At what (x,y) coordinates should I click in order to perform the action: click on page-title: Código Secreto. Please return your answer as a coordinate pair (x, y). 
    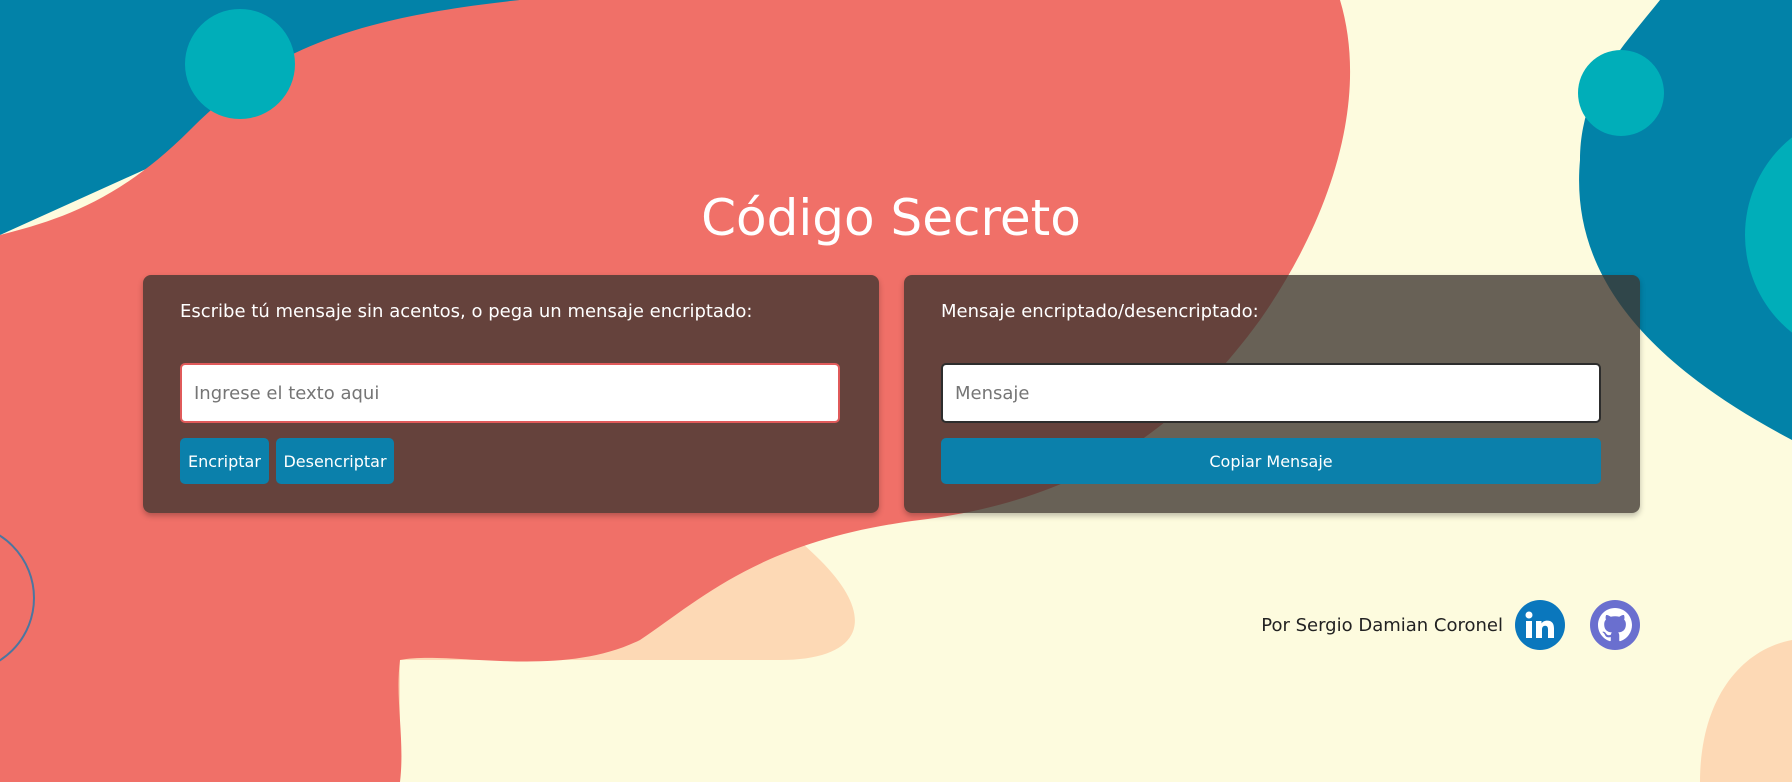
    Looking at the image, I should click on (891, 217).